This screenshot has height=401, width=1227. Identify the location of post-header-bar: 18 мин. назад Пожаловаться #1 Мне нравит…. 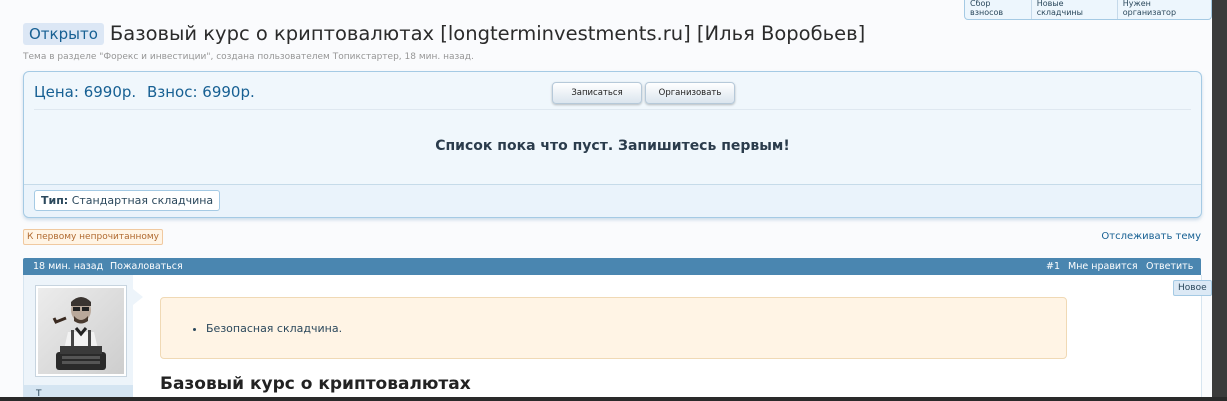
(612, 266).